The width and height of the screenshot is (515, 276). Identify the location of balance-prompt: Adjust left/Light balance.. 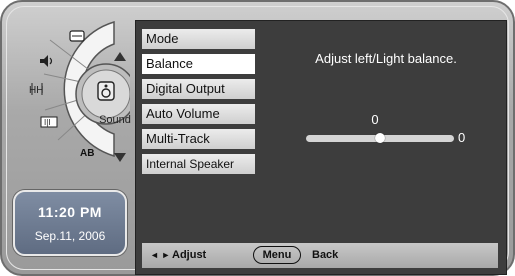
(386, 58).